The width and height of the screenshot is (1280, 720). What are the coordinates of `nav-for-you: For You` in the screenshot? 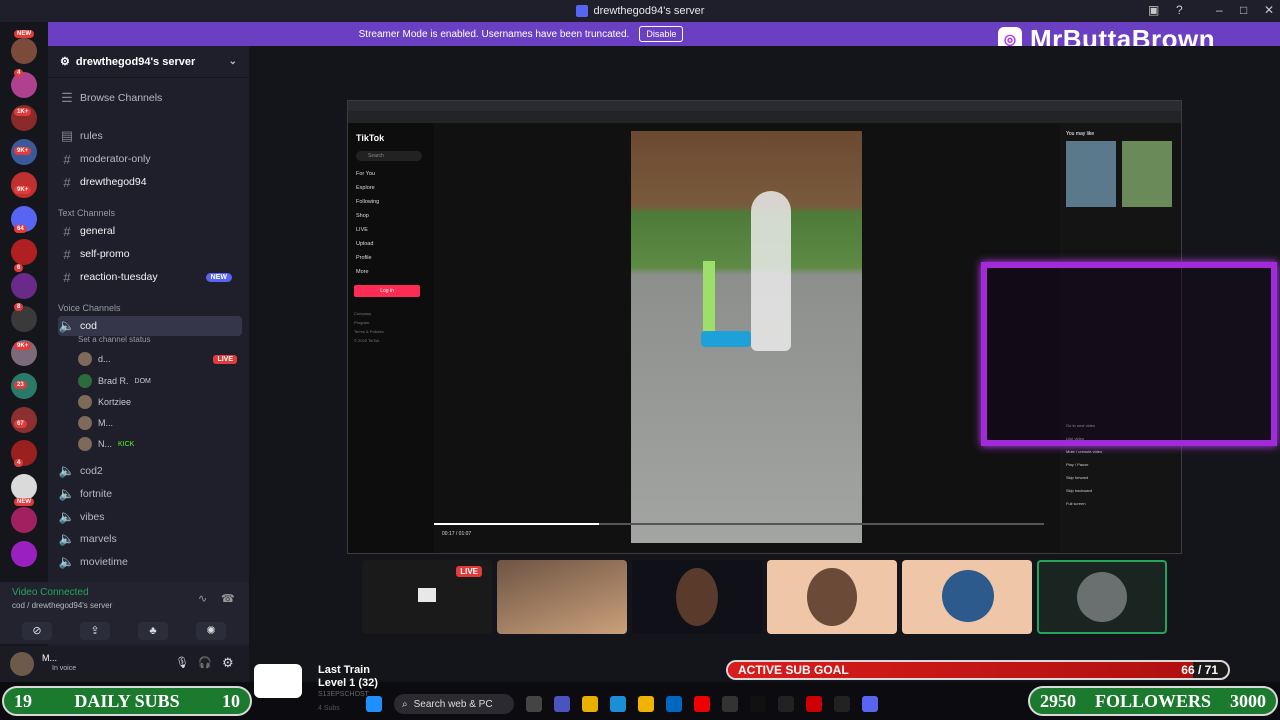 It's located at (365, 174).